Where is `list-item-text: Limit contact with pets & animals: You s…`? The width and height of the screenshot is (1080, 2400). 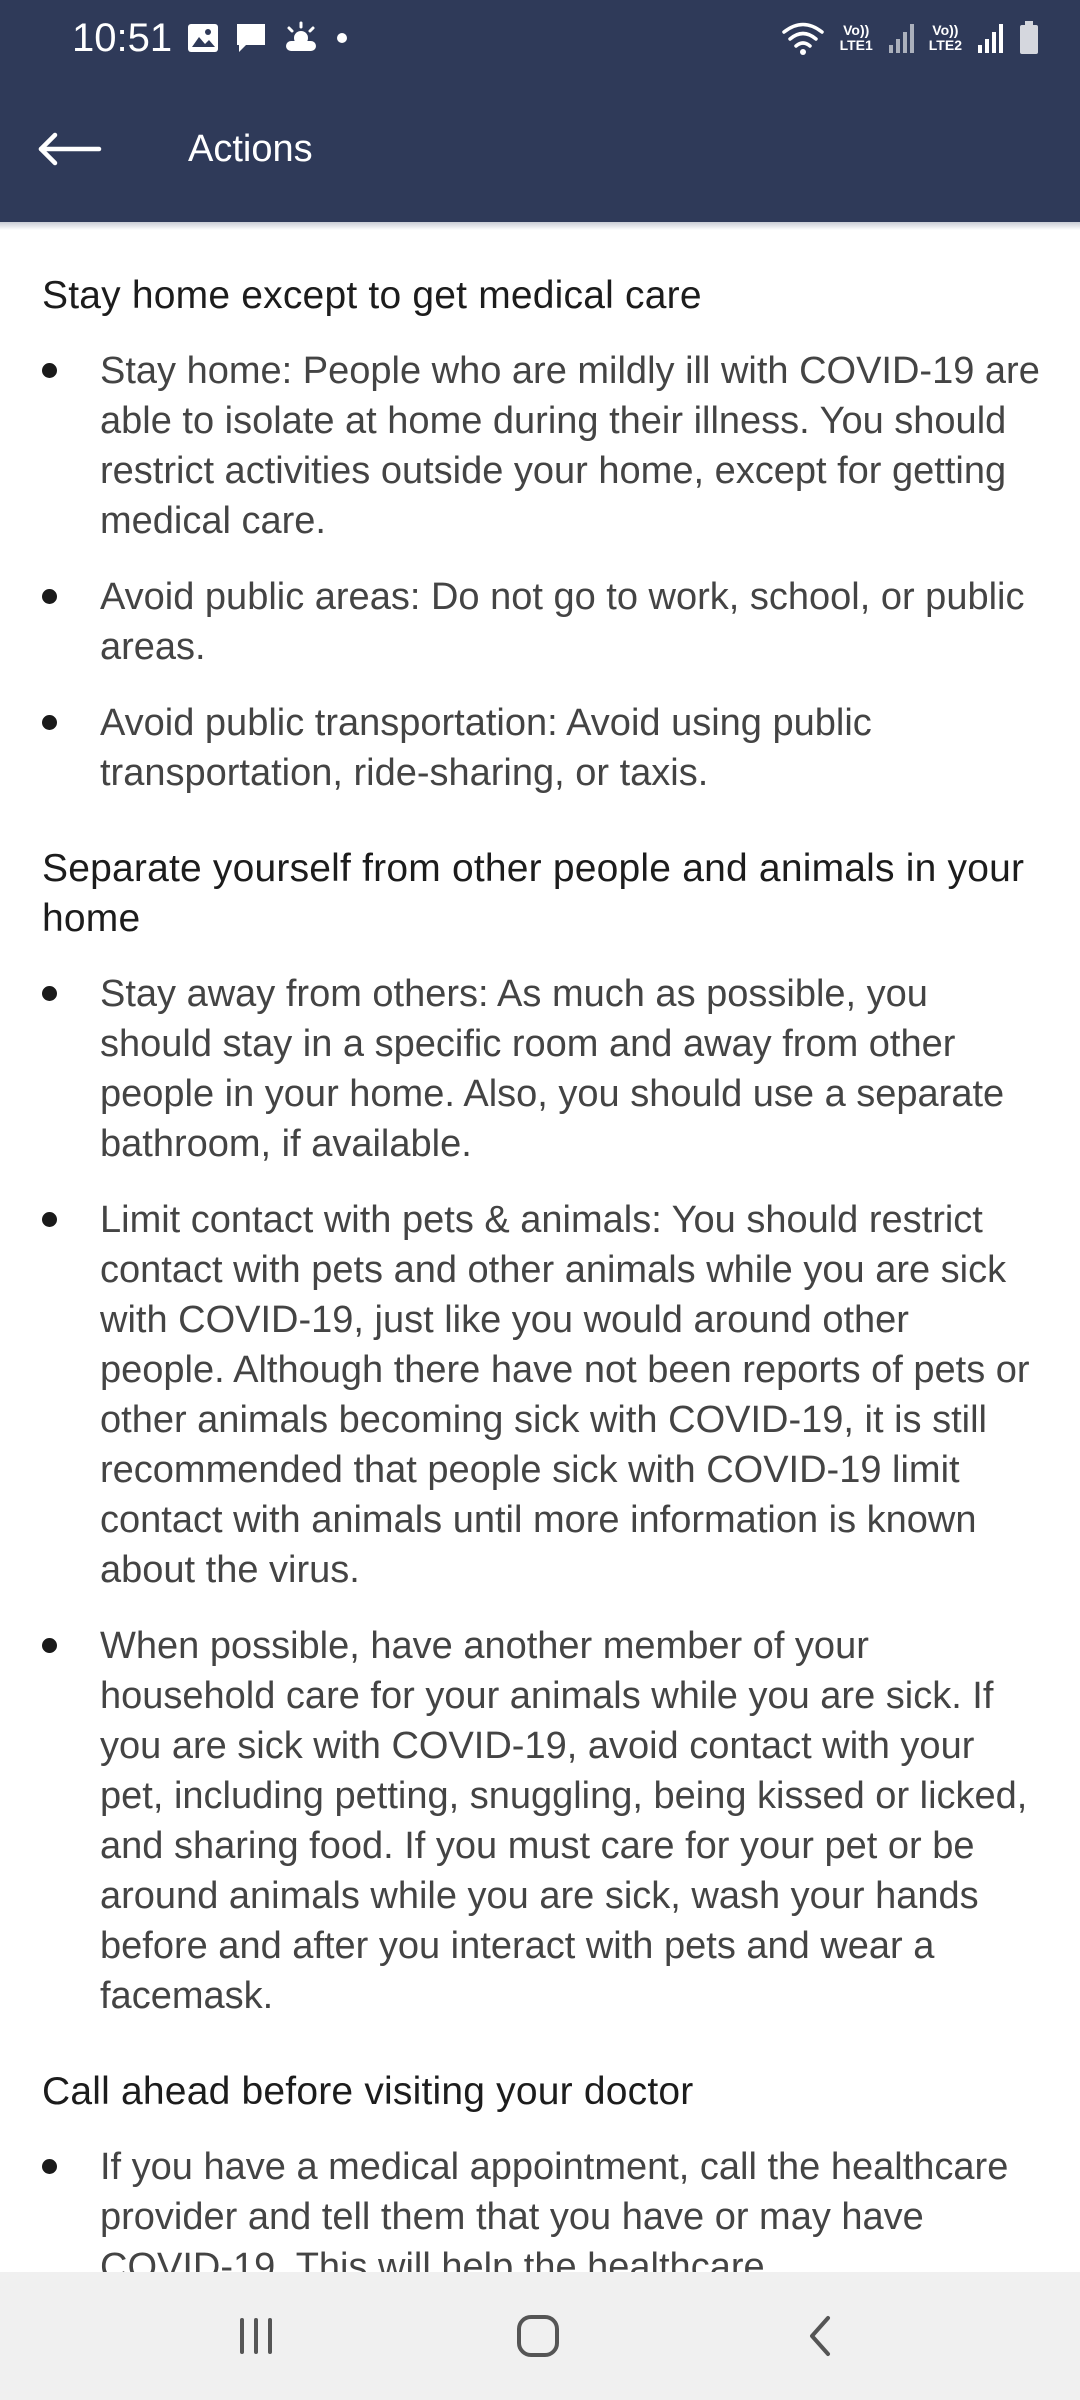
list-item-text: Limit contact with pets & animals: You s… is located at coordinates (565, 1395).